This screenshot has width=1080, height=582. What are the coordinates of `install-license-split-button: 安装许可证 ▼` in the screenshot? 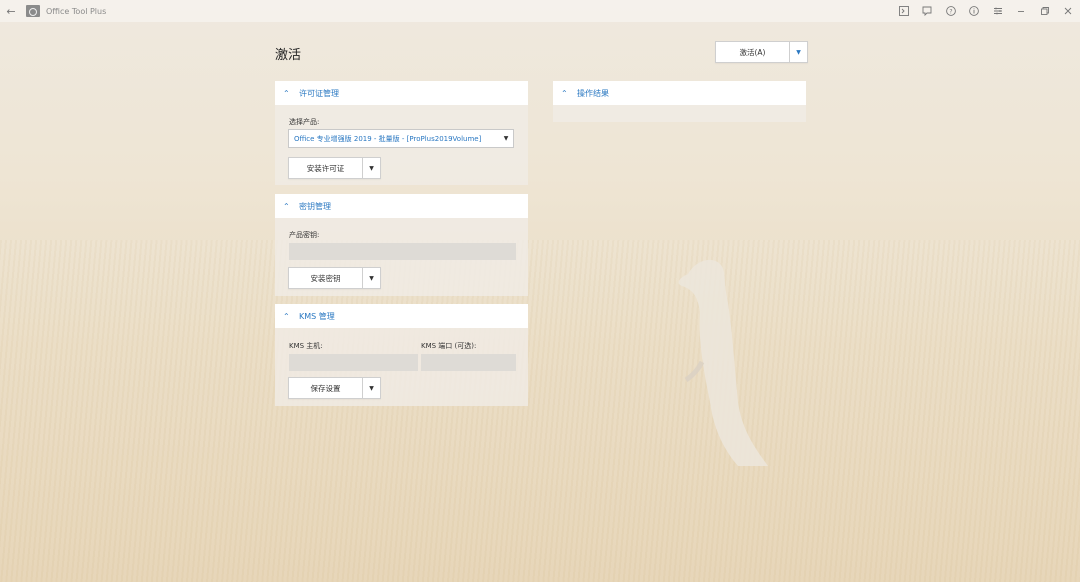 It's located at (334, 168).